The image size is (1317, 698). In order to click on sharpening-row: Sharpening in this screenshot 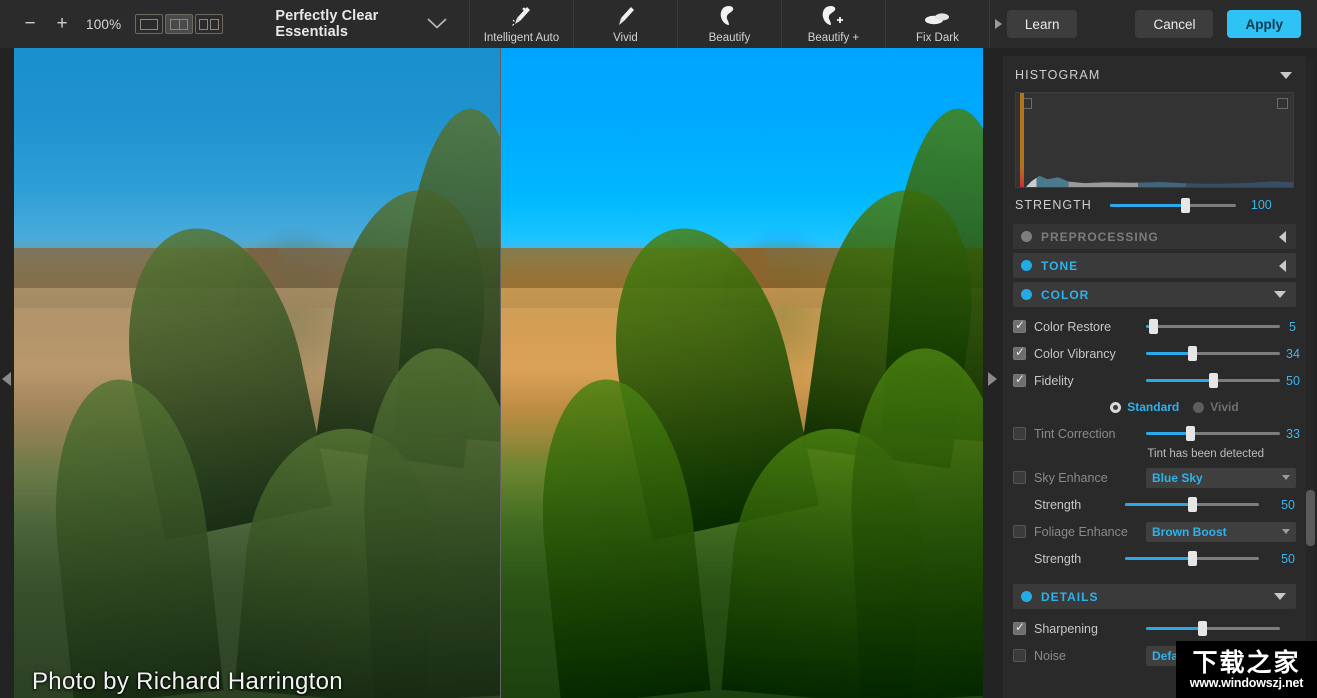, I will do `click(1154, 628)`.